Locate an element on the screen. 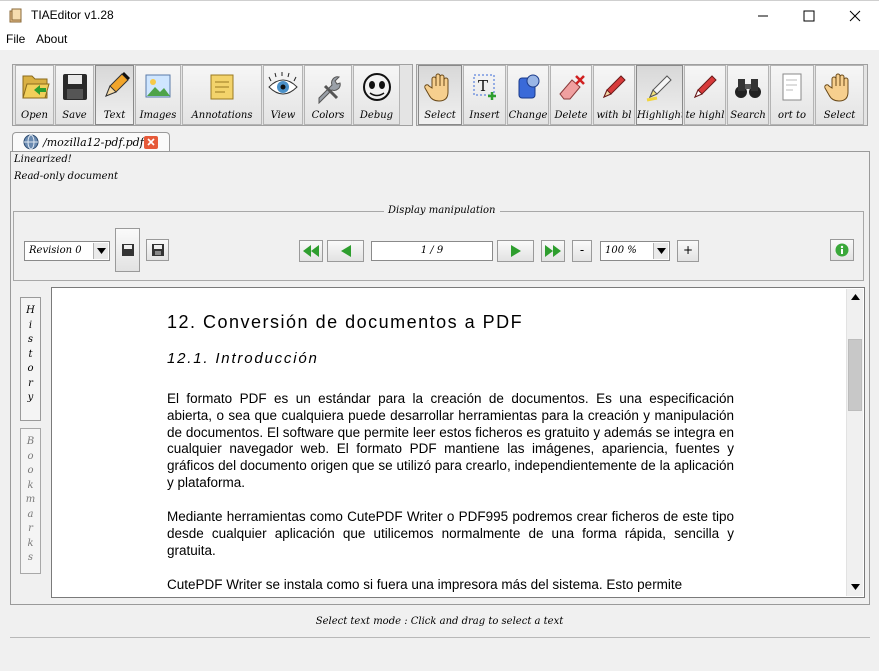 The width and height of the screenshot is (879, 671). marker-icon is located at coordinates (614, 86).